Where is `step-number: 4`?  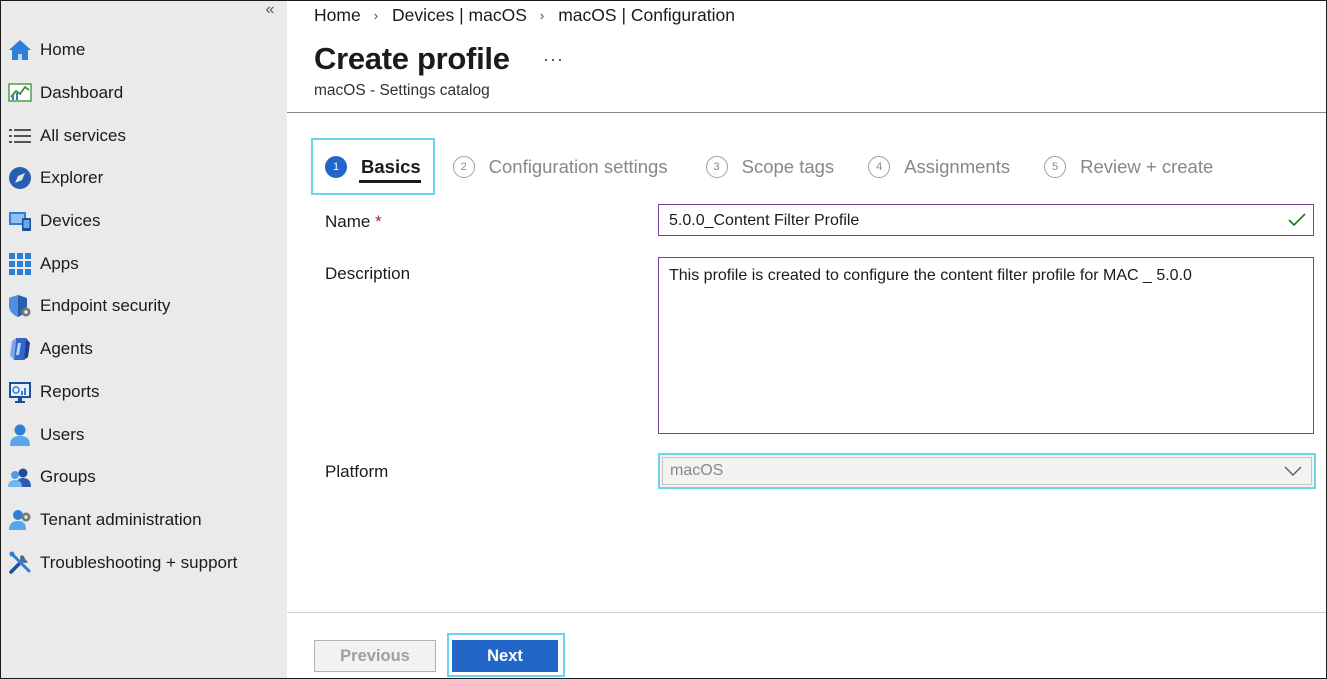 step-number: 4 is located at coordinates (879, 166).